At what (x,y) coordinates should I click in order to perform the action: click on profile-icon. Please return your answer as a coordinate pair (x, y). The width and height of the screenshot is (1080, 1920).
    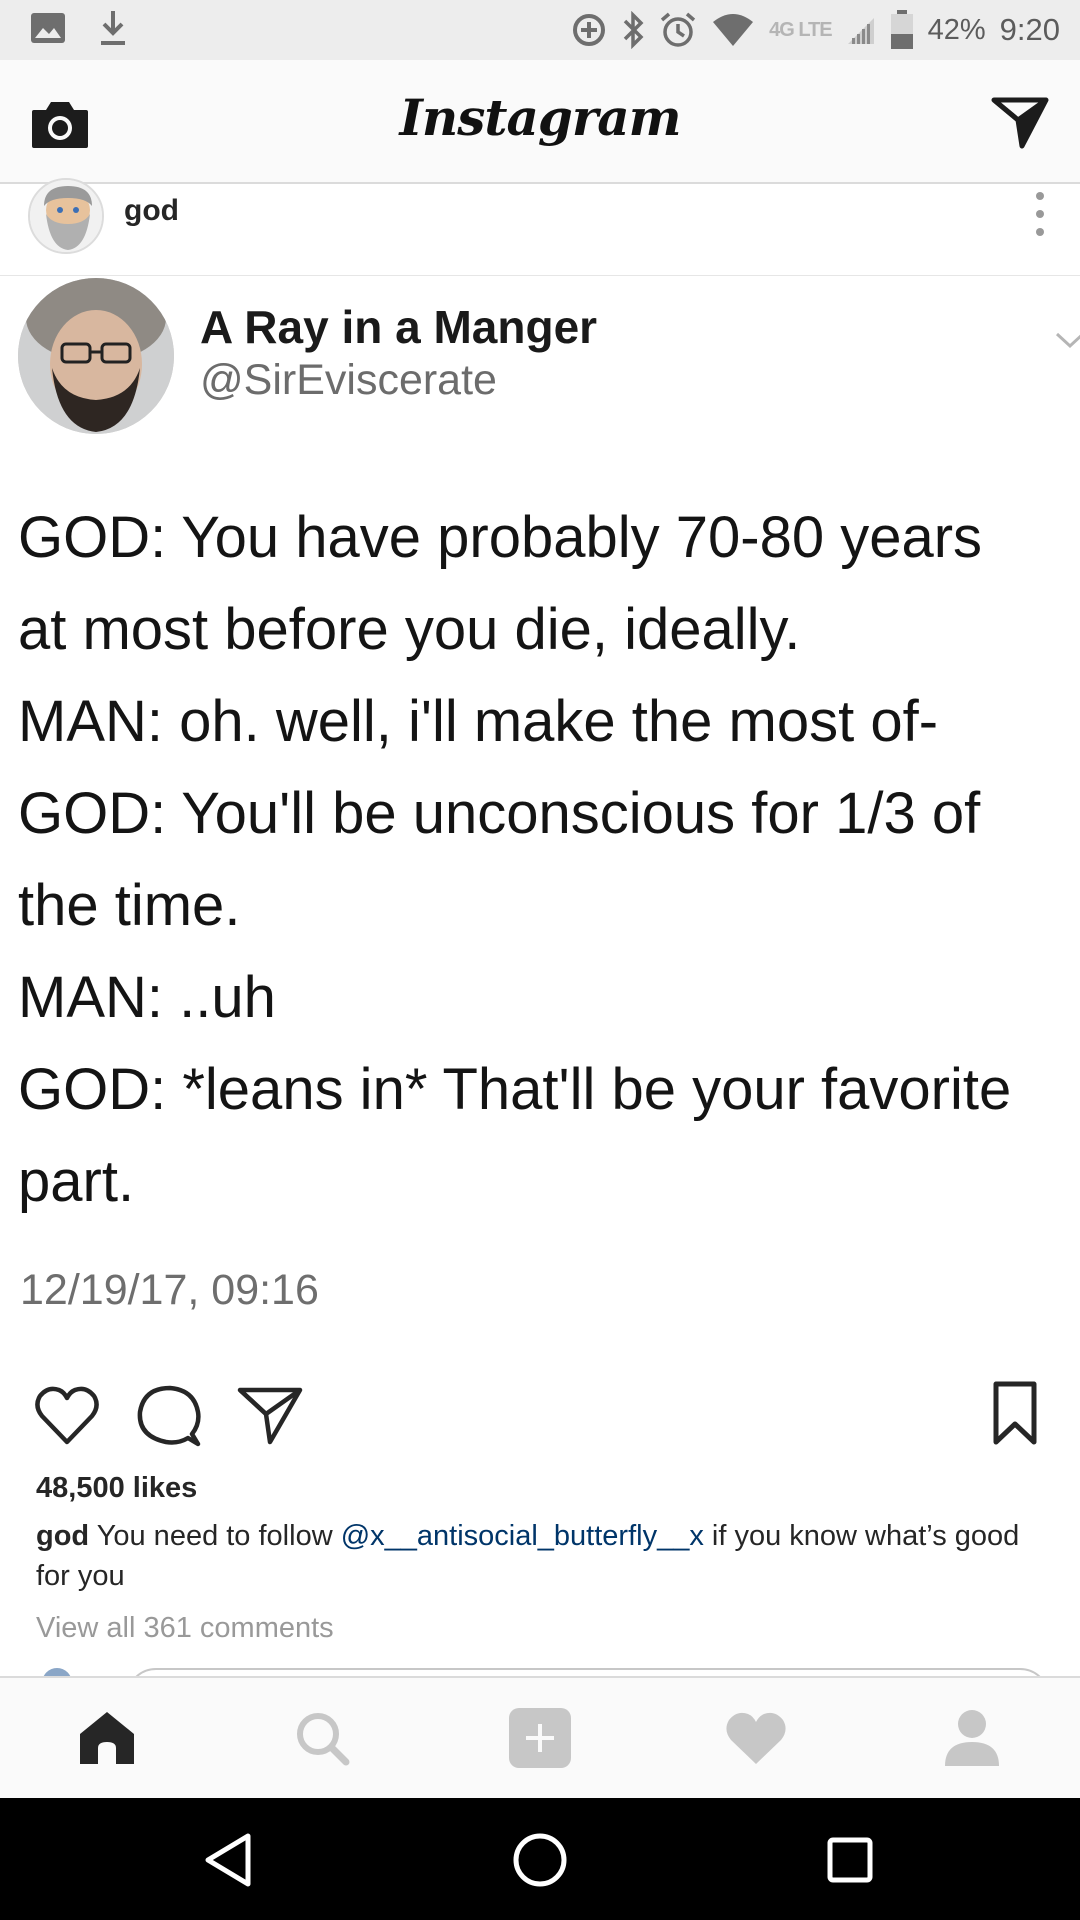
    Looking at the image, I should click on (972, 1738).